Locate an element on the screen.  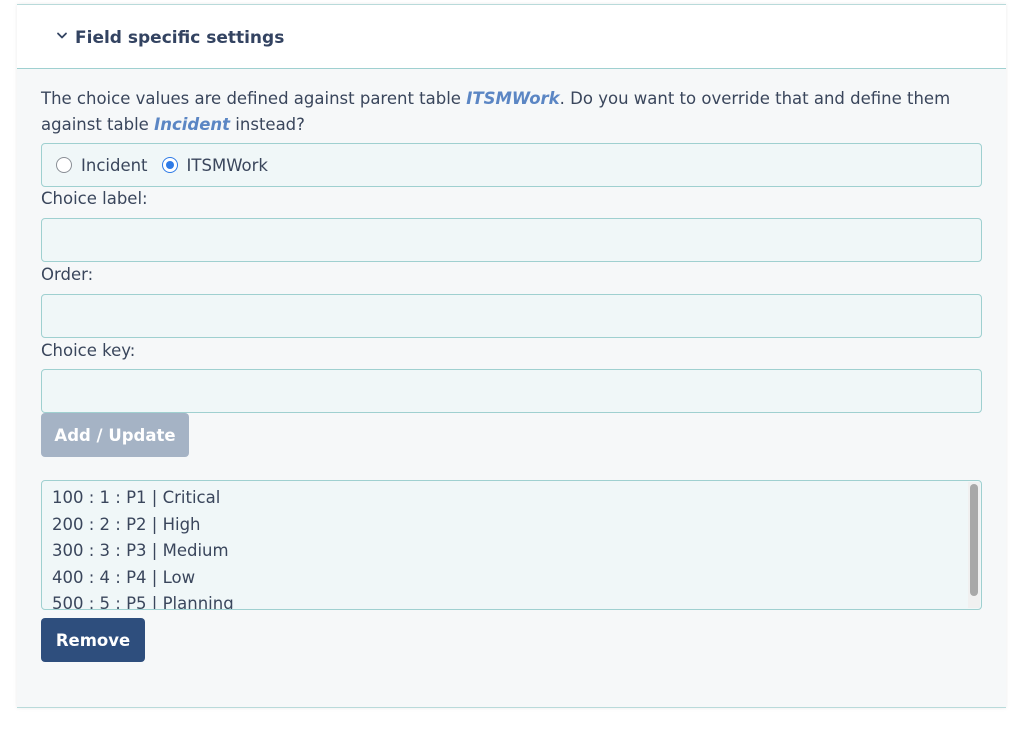
choice-item: 400 : 4 : P4 | Low is located at coordinates (143, 578).